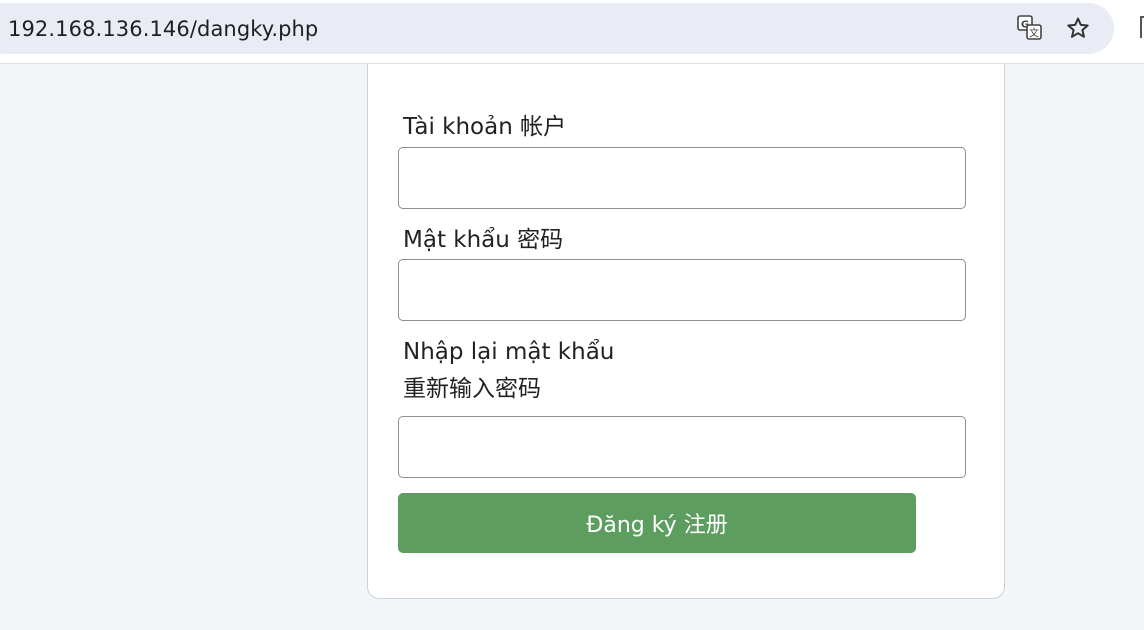 This screenshot has width=1144, height=630. Describe the element at coordinates (1142, 27) in the screenshot. I see `window-edge-icon` at that location.